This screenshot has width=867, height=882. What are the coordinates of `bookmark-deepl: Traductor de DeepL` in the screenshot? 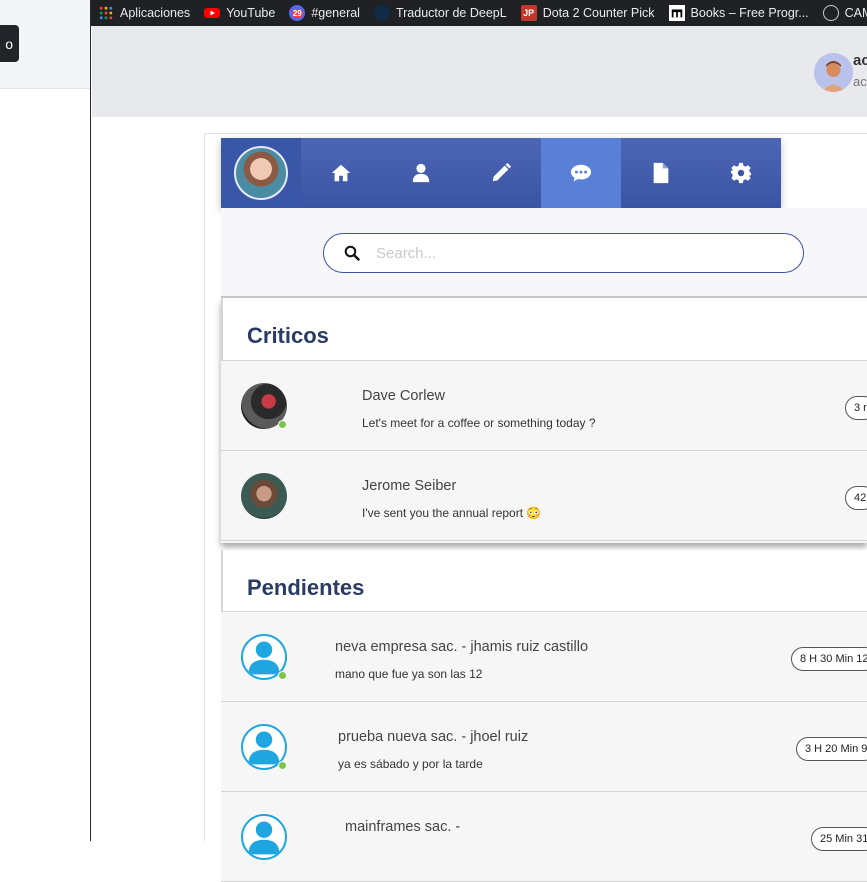 It's located at (440, 13).